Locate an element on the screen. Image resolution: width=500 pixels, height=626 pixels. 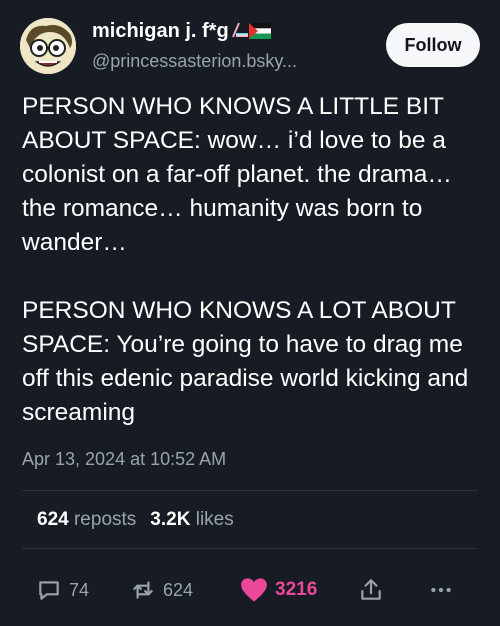
action-bar: 74 624 3216 is located at coordinates (250, 590).